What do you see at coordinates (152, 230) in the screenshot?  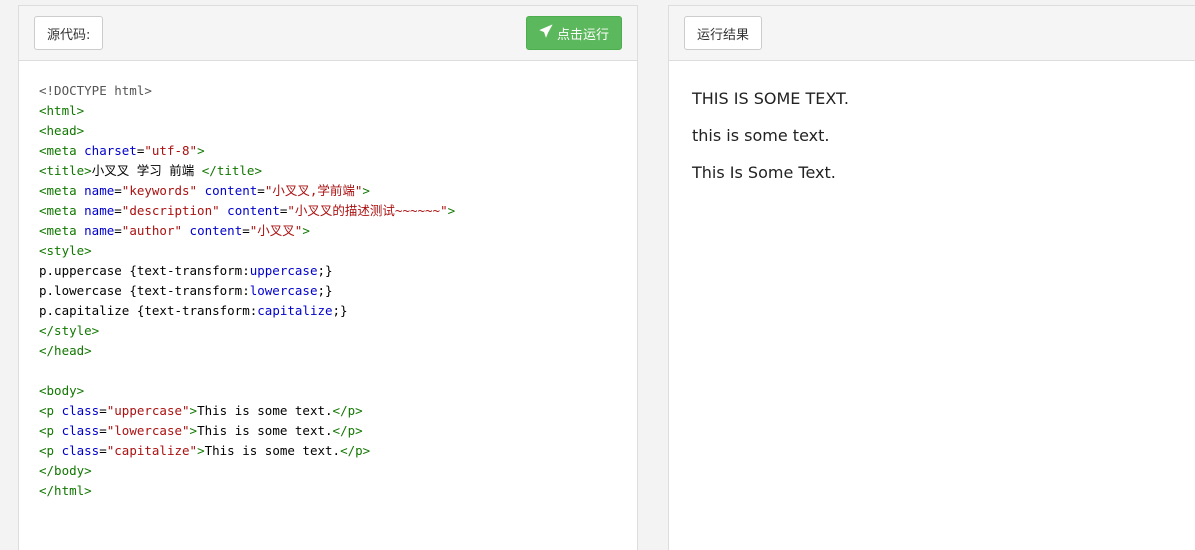 I see `code-string: "author"` at bounding box center [152, 230].